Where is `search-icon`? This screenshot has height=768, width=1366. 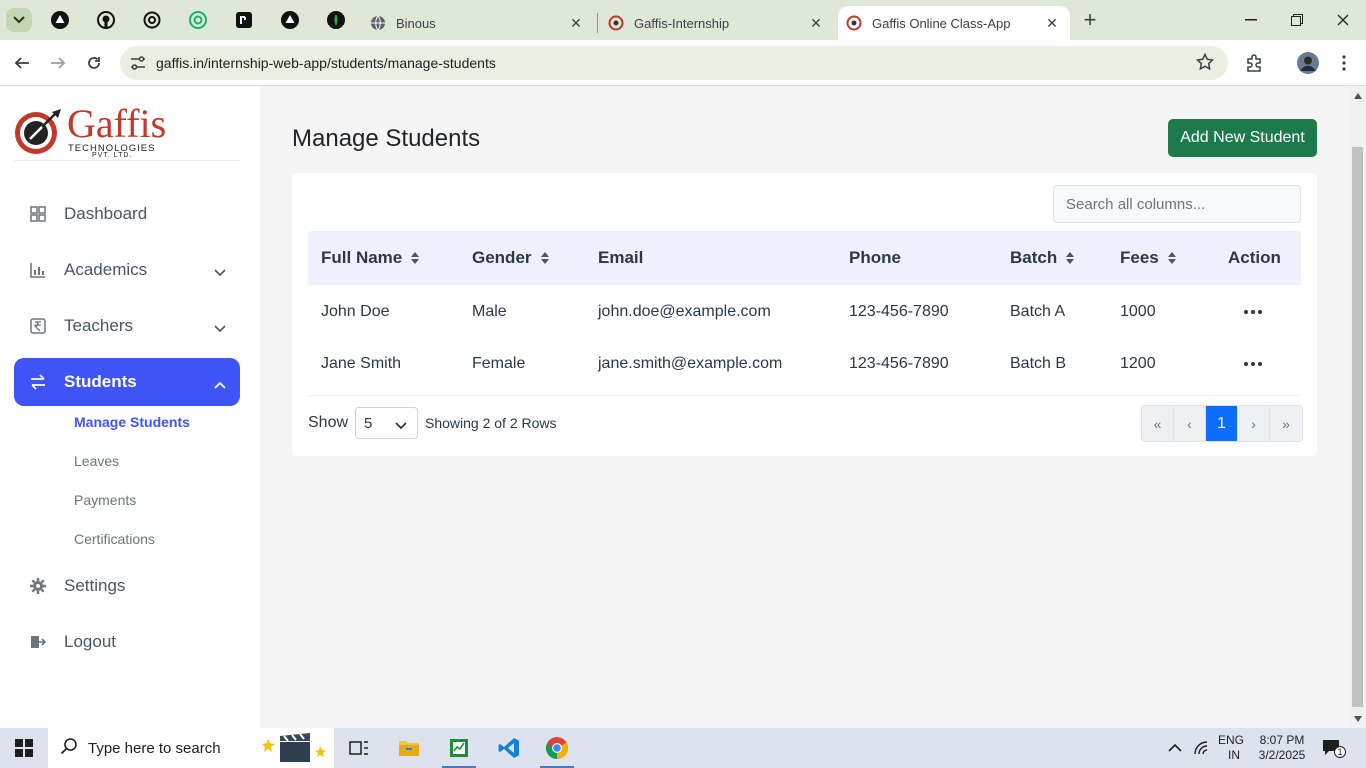 search-icon is located at coordinates (69, 748).